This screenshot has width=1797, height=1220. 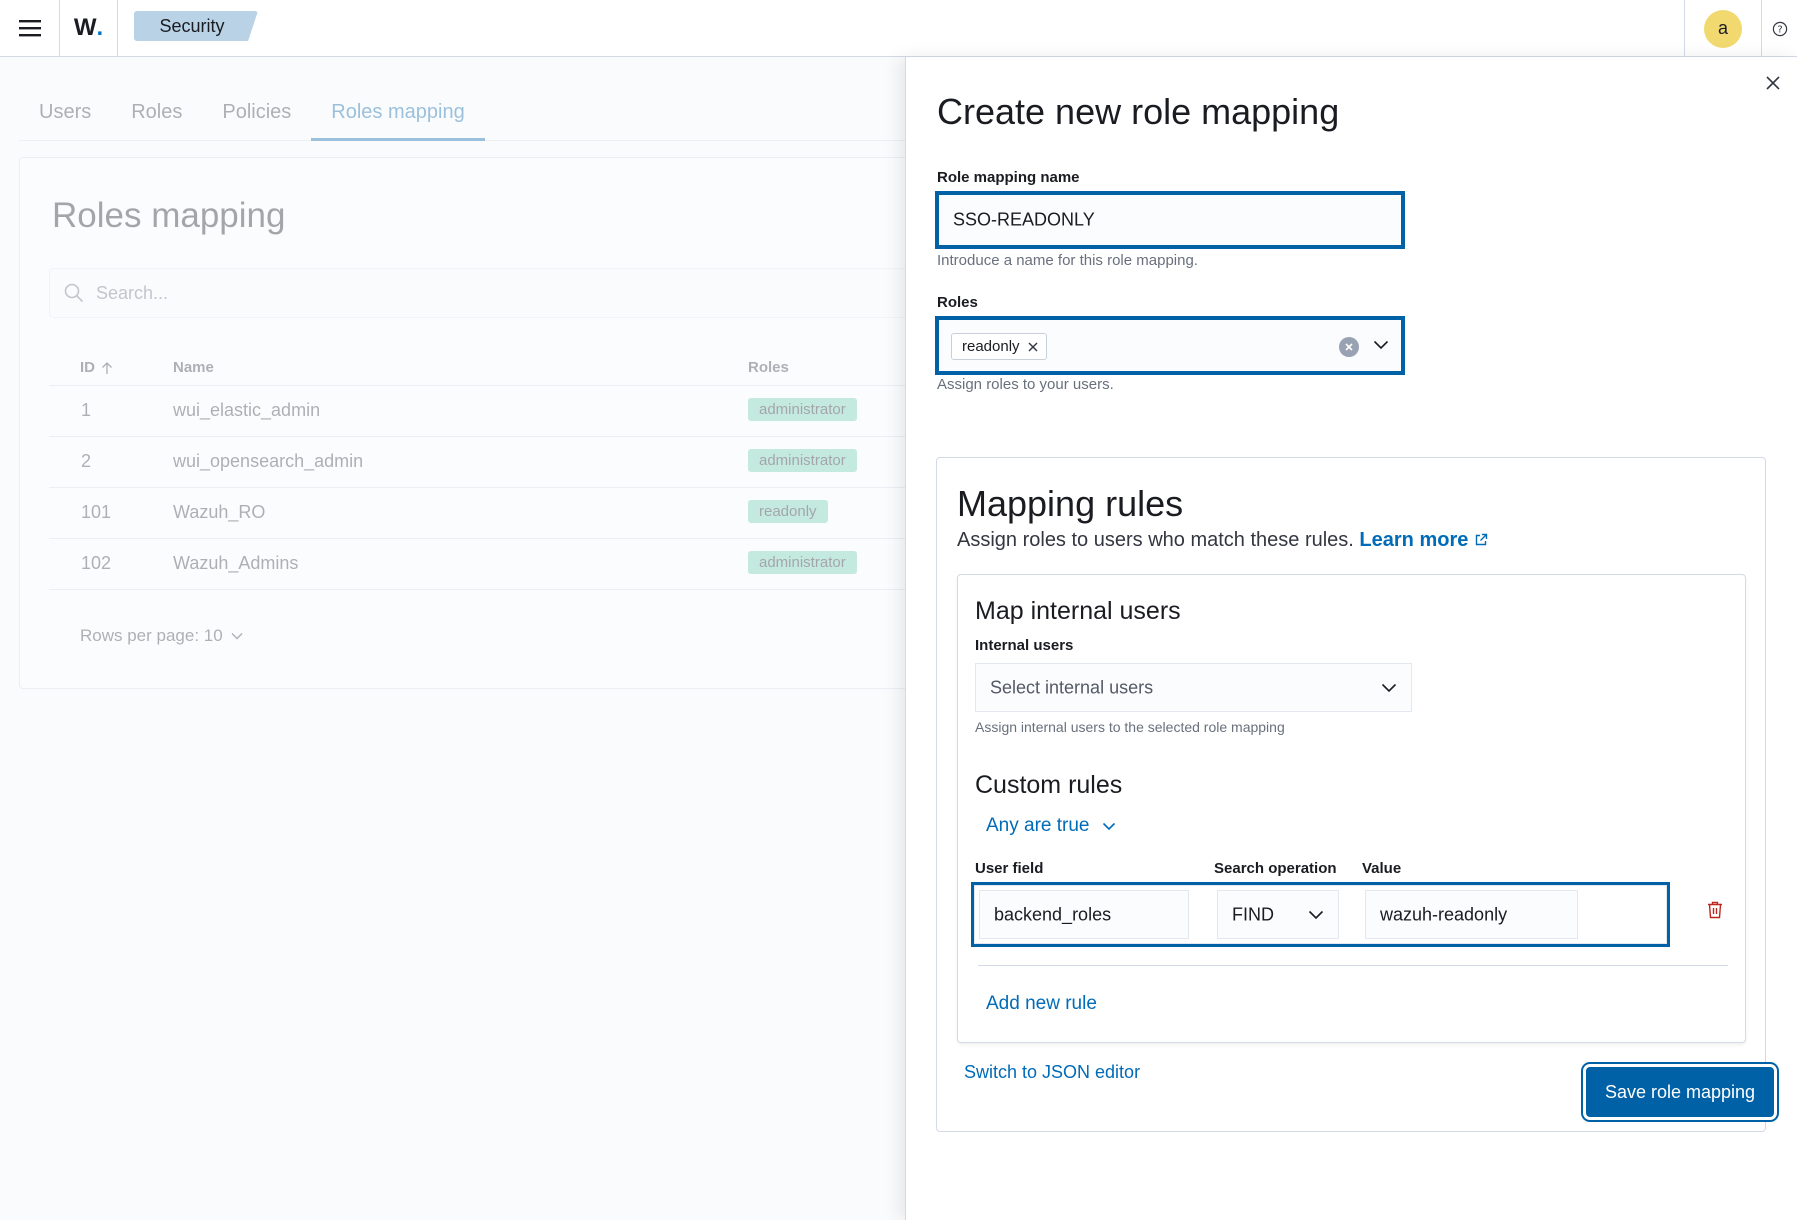 I want to click on cell-id: 102, so click(x=96, y=563).